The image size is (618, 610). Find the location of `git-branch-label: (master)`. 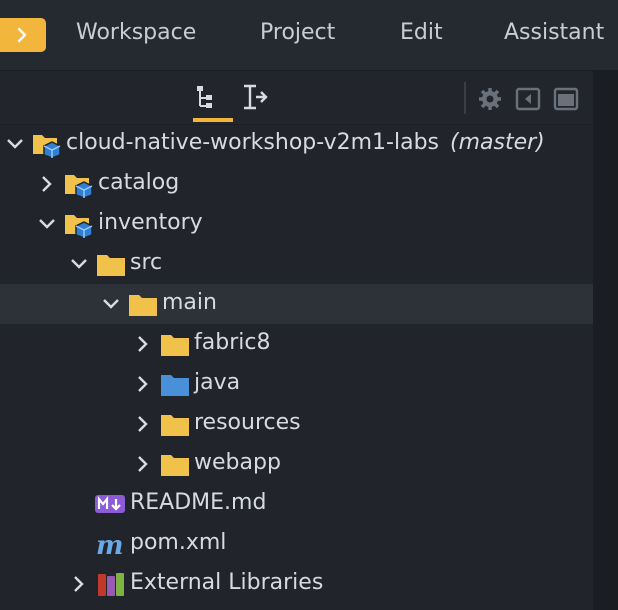

git-branch-label: (master) is located at coordinates (497, 142).